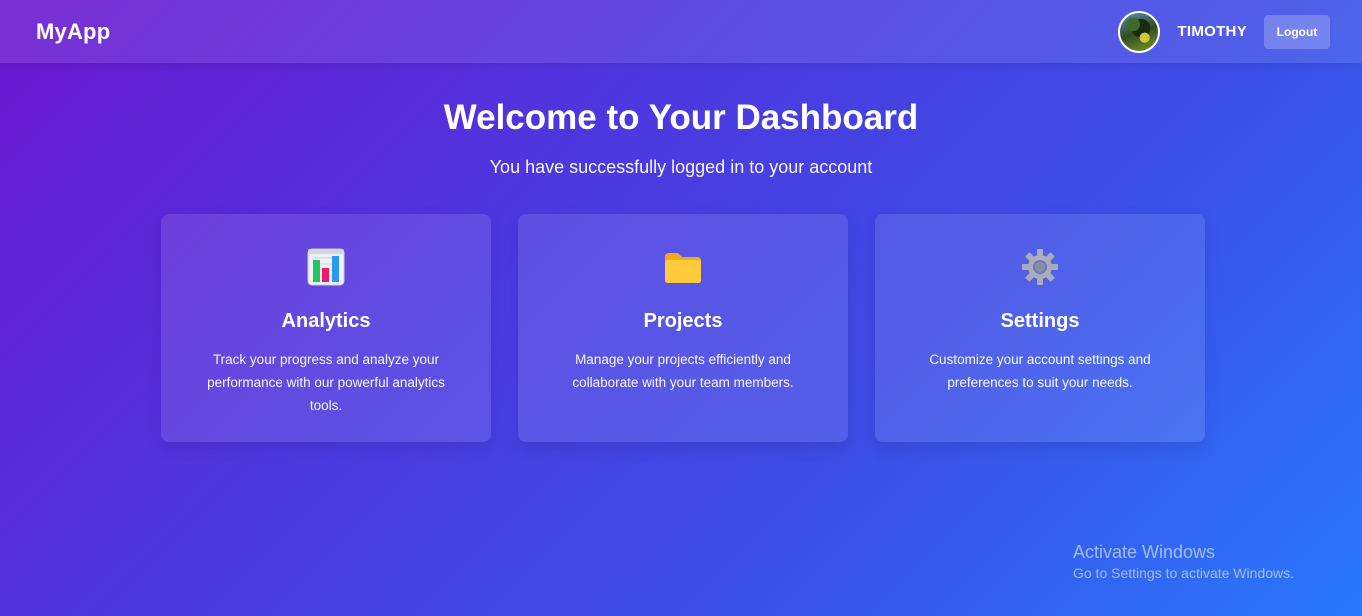 The height and width of the screenshot is (616, 1362). What do you see at coordinates (326, 321) in the screenshot?
I see `card-title: Analytics` at bounding box center [326, 321].